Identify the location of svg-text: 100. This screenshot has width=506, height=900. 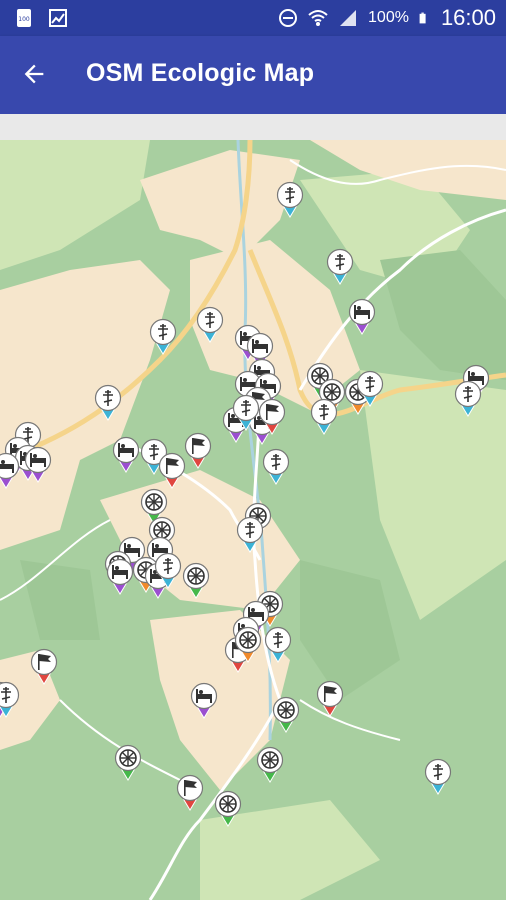
(24, 19).